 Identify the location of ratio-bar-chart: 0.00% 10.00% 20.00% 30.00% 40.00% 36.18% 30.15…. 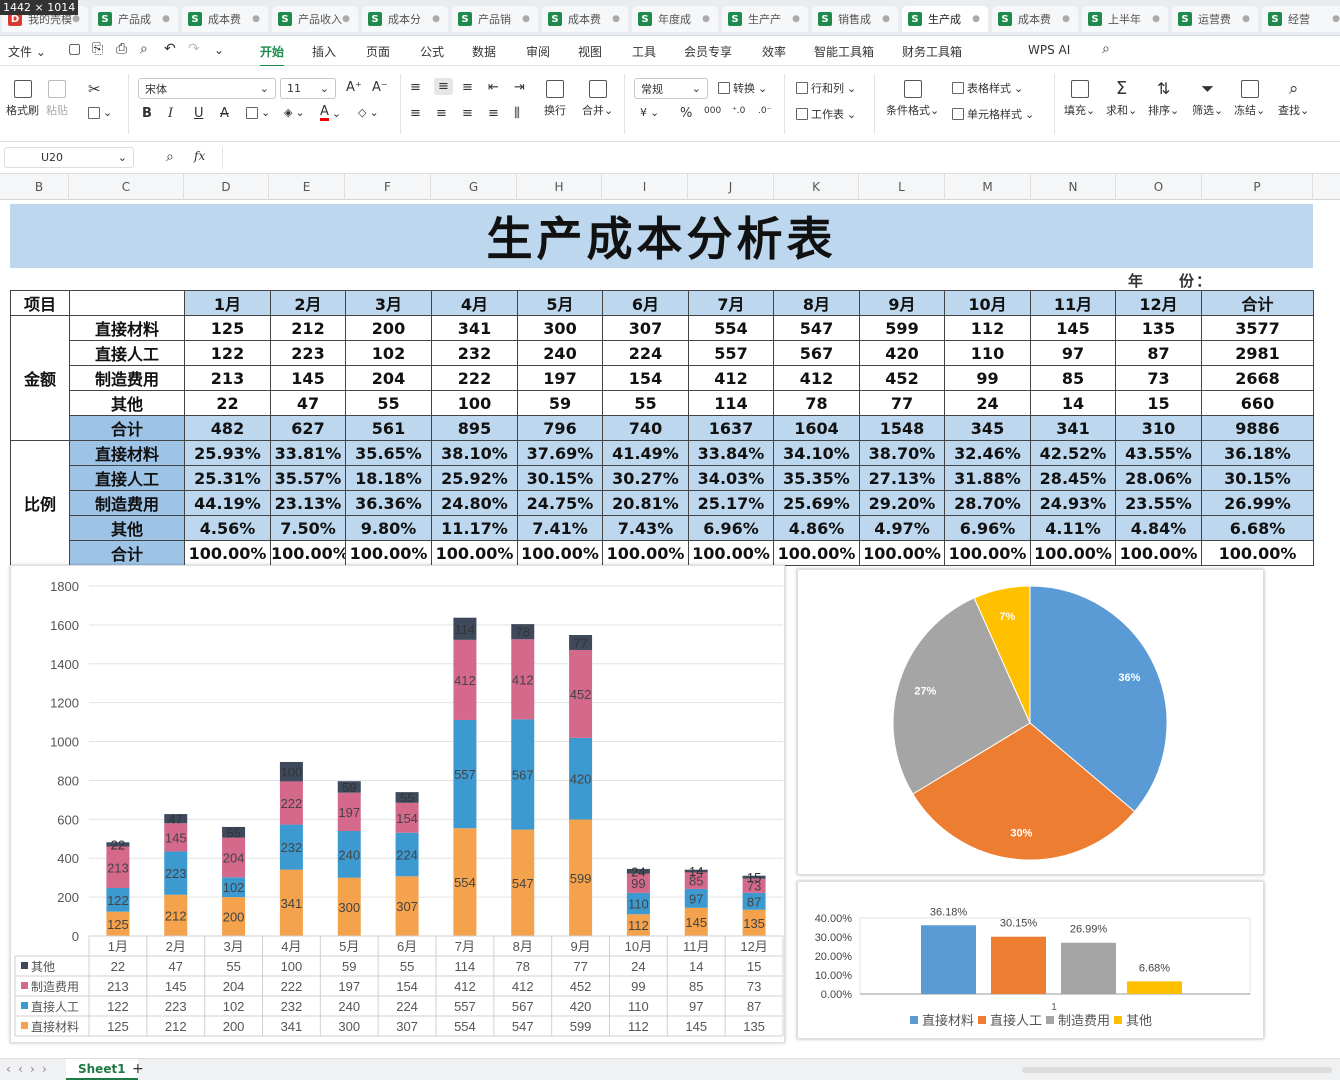
(1030, 960).